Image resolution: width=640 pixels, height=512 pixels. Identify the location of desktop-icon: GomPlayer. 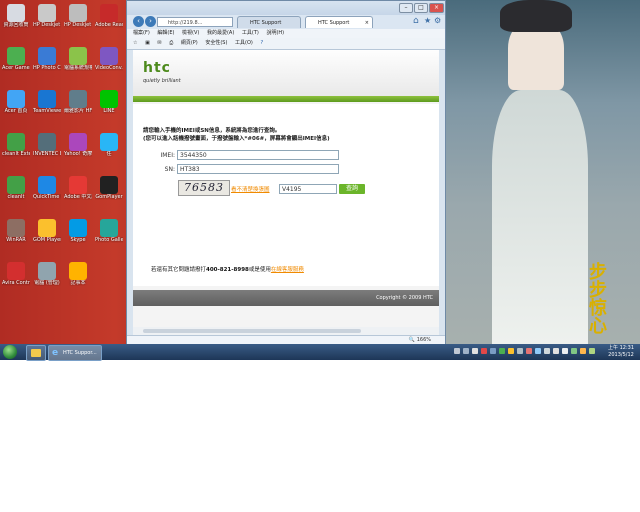
(109, 191).